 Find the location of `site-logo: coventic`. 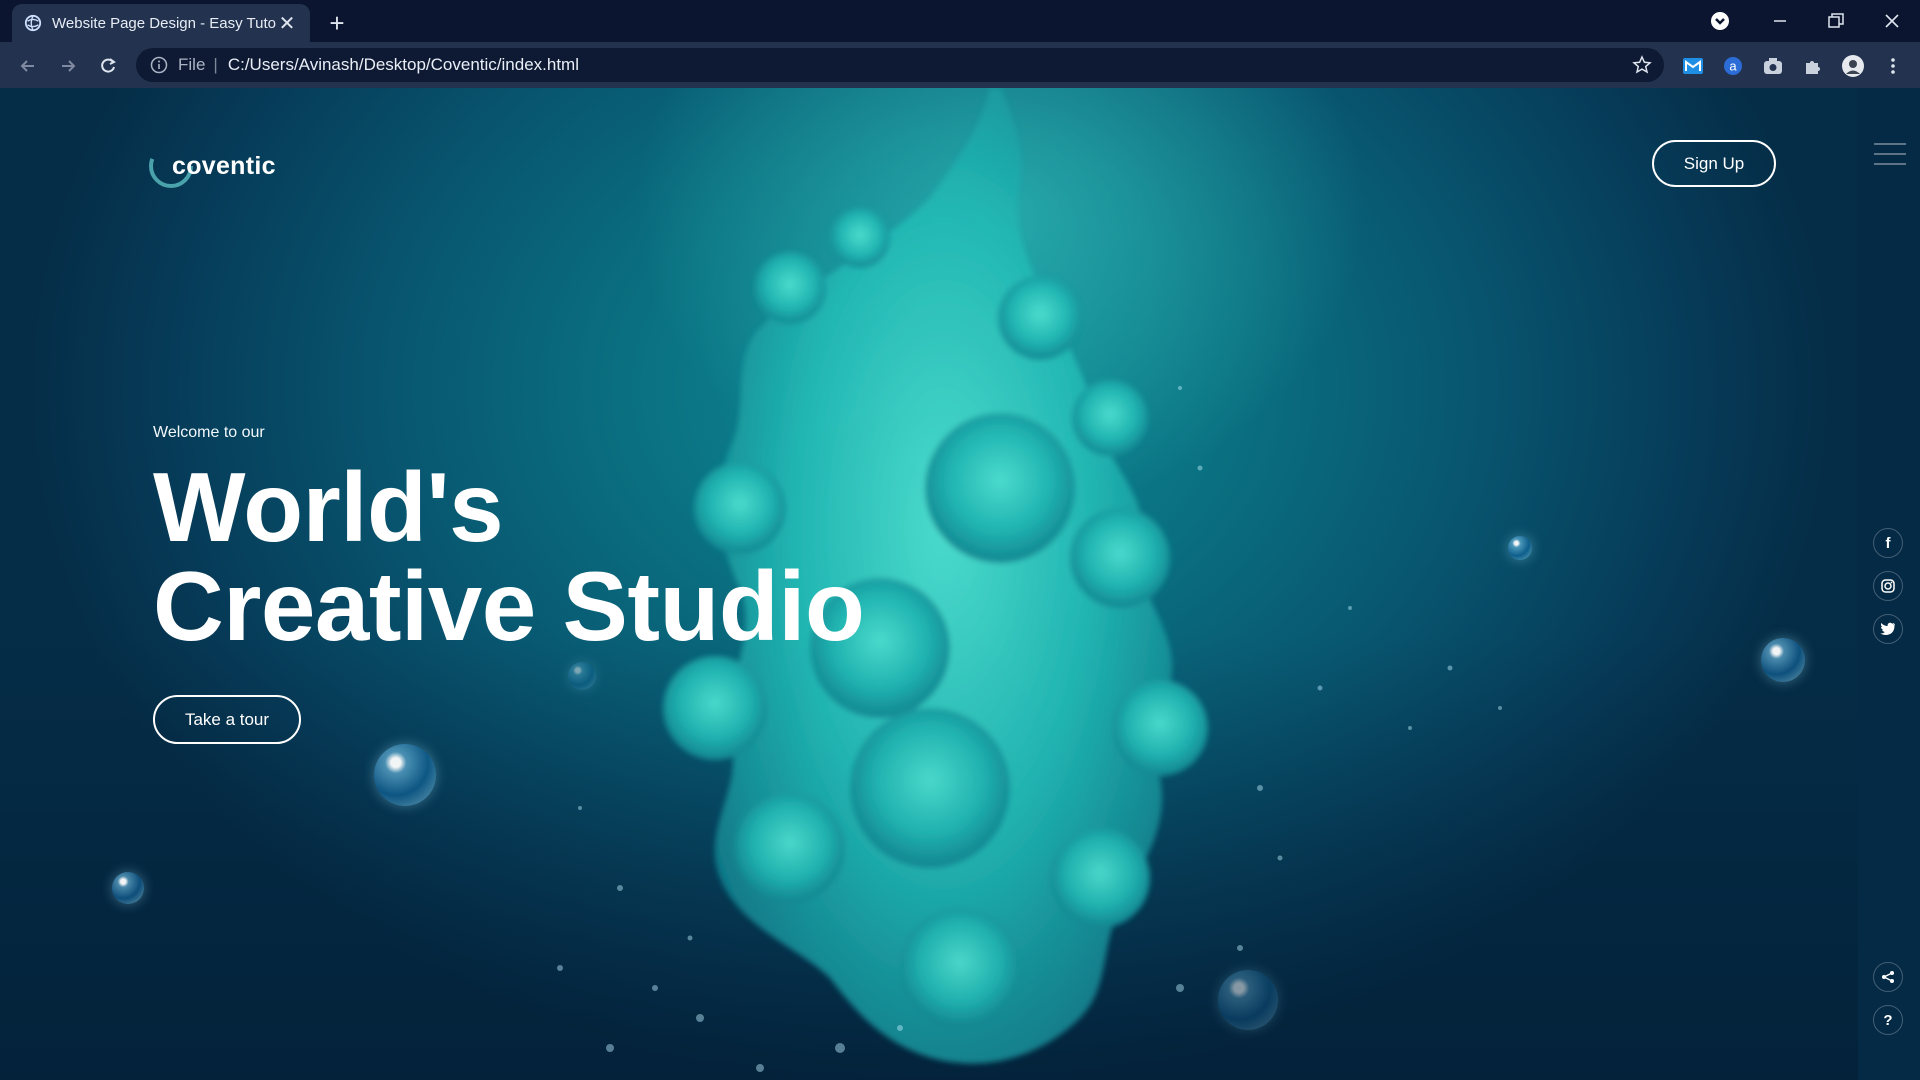

site-logo: coventic is located at coordinates (212, 166).